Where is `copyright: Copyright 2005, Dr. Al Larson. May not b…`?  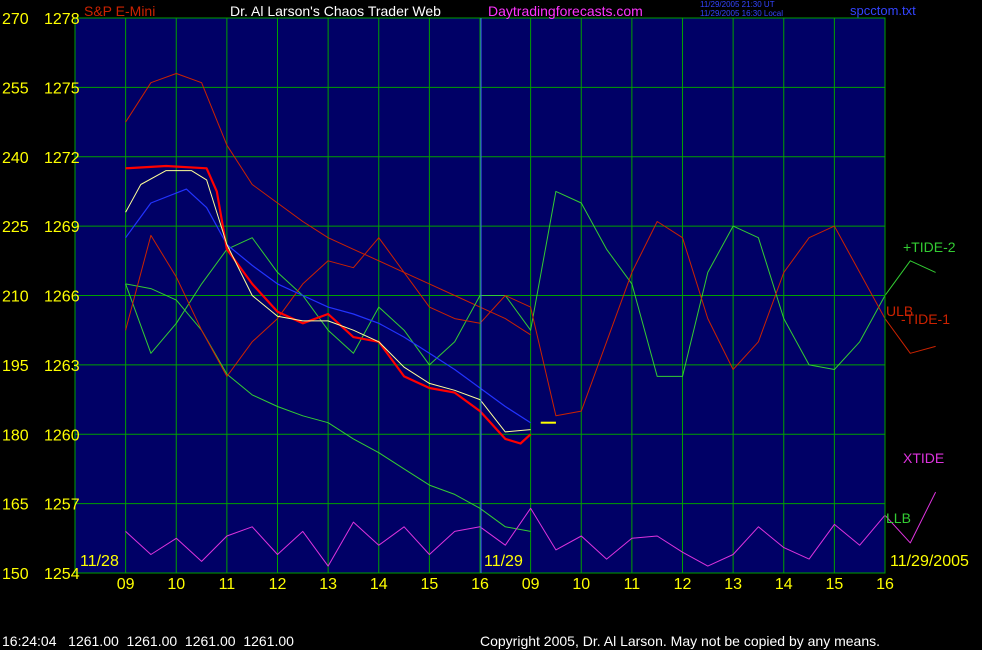 copyright: Copyright 2005, Dr. Al Larson. May not b… is located at coordinates (680, 641).